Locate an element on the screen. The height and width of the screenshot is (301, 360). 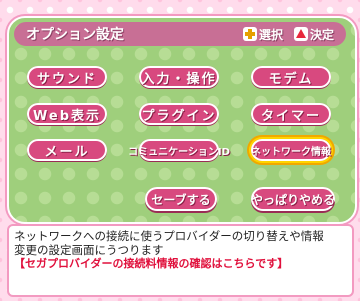
option-label: メール is located at coordinates (67, 152).